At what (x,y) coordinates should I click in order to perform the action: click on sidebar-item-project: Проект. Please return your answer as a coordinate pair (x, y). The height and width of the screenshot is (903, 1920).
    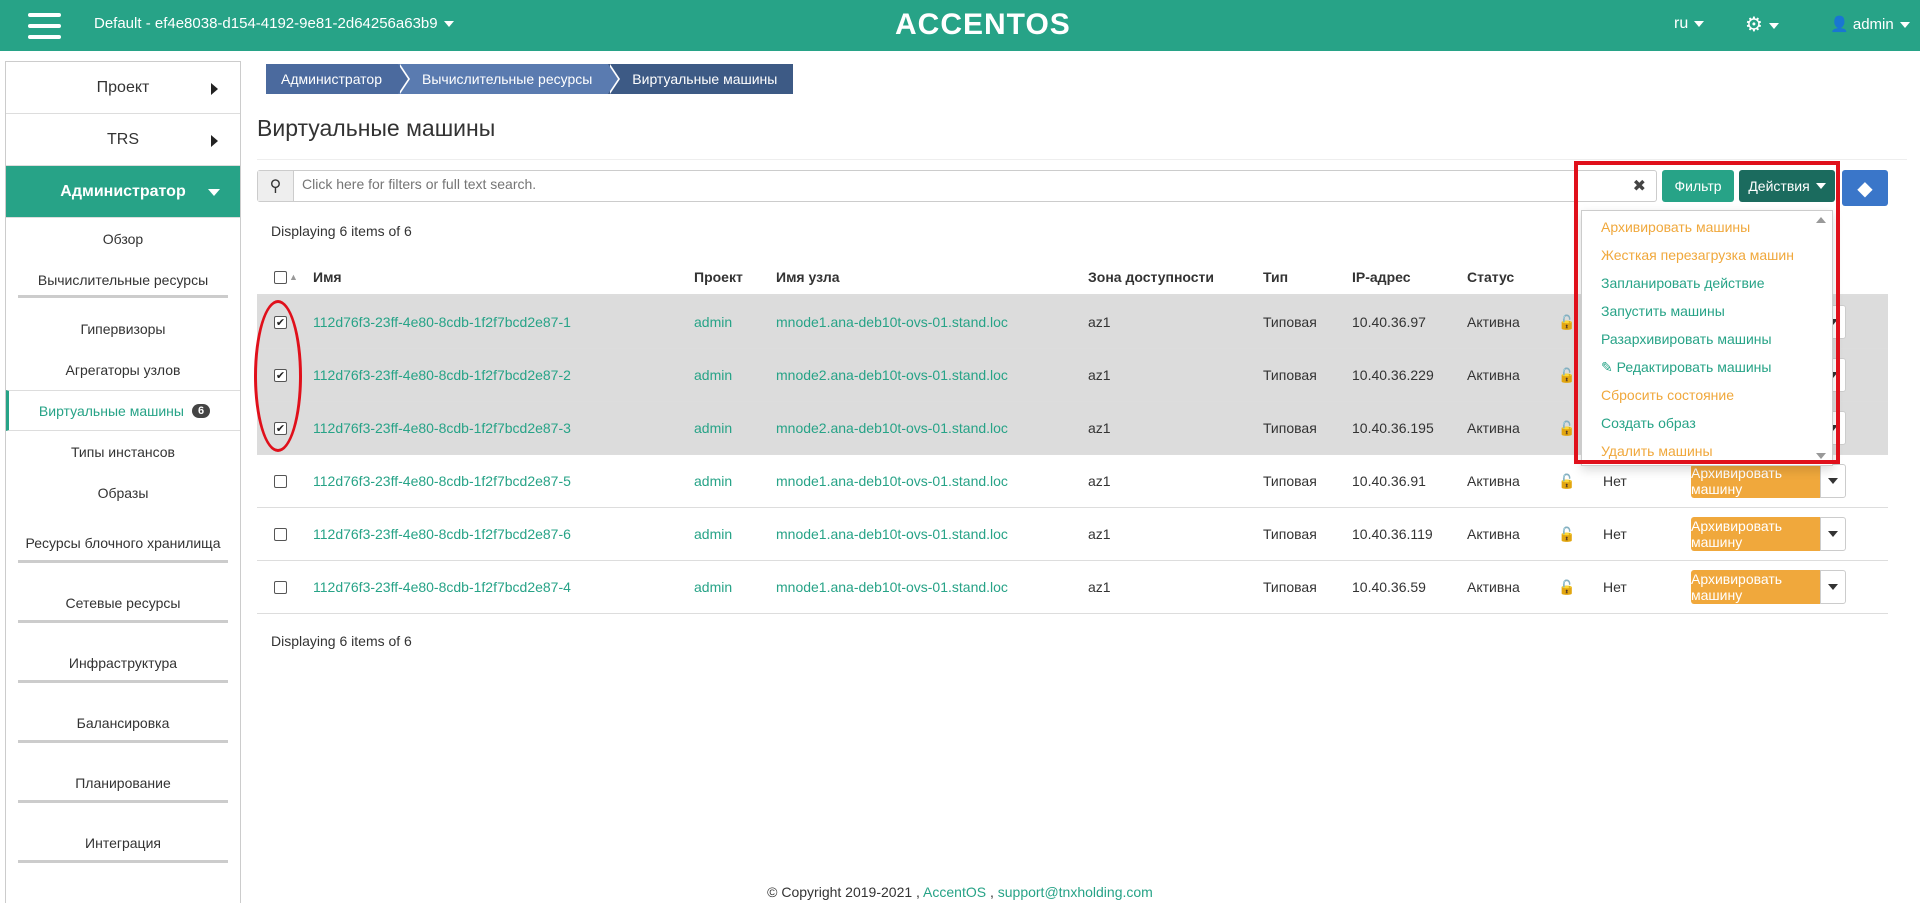
    Looking at the image, I should click on (123, 88).